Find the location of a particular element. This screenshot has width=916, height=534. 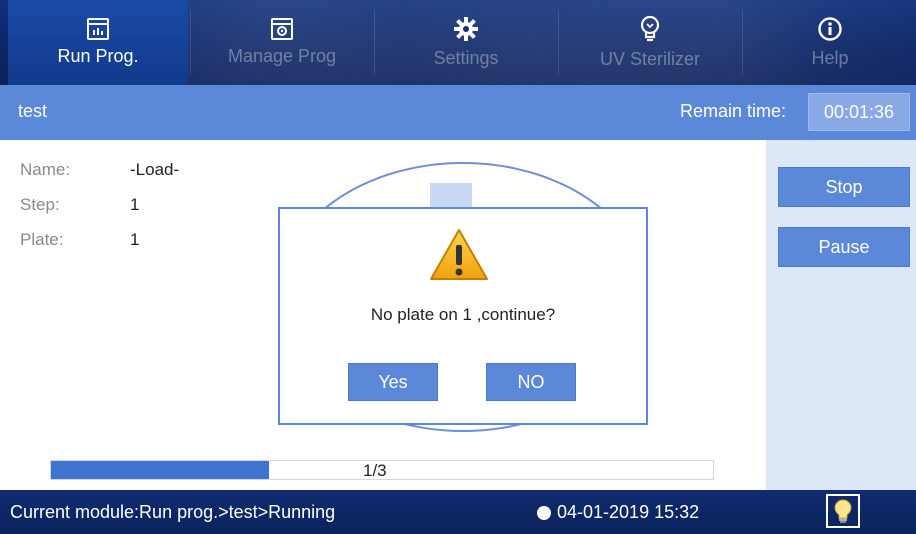

tab-run-prog-label: Run Prog. is located at coordinates (98, 56).